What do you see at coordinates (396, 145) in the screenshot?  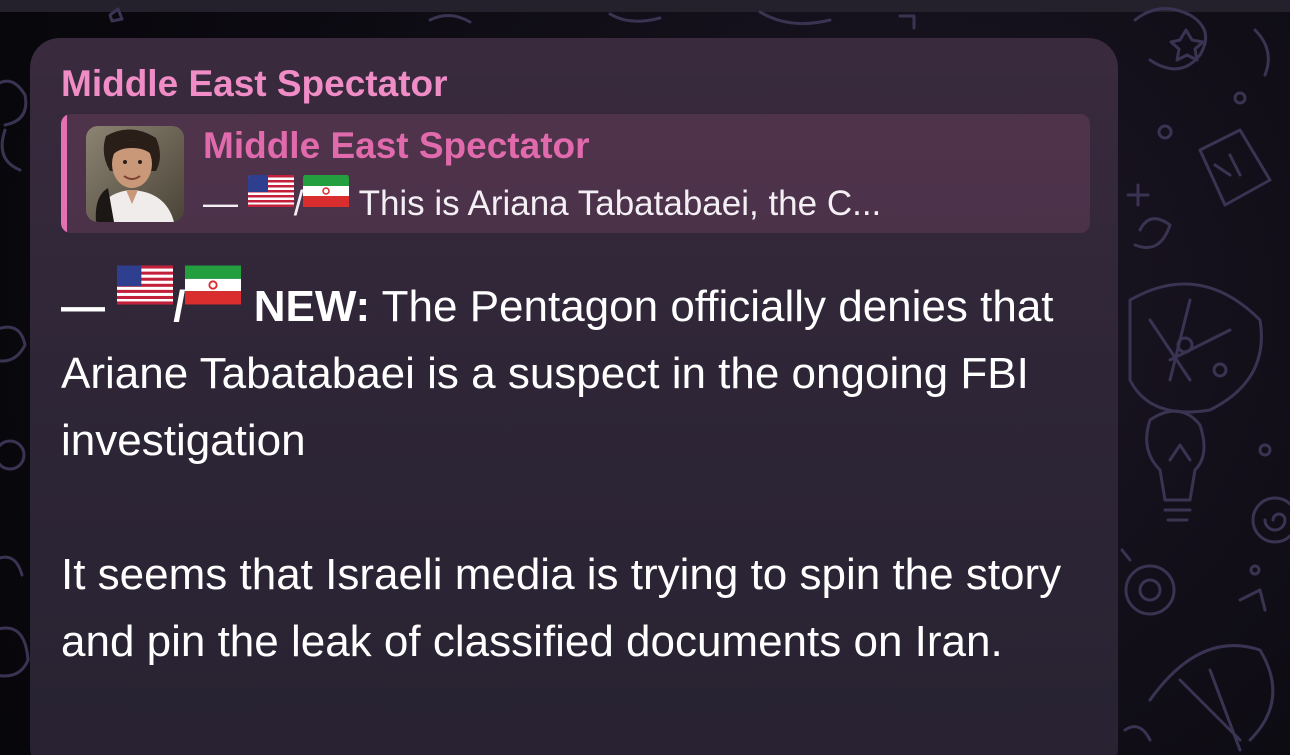 I see `reply-author-name: Middle East Spectator` at bounding box center [396, 145].